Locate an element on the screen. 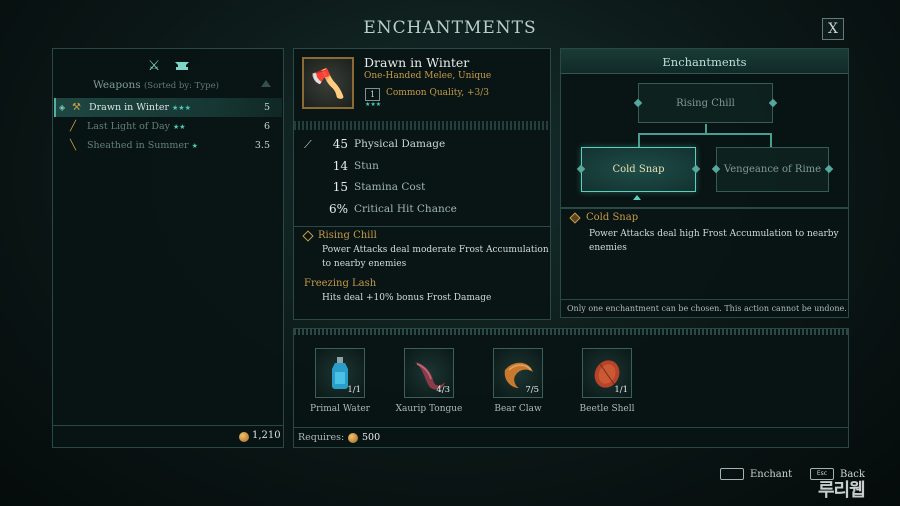 The width and height of the screenshot is (900, 506). gold-amount: 1,210 is located at coordinates (266, 435).